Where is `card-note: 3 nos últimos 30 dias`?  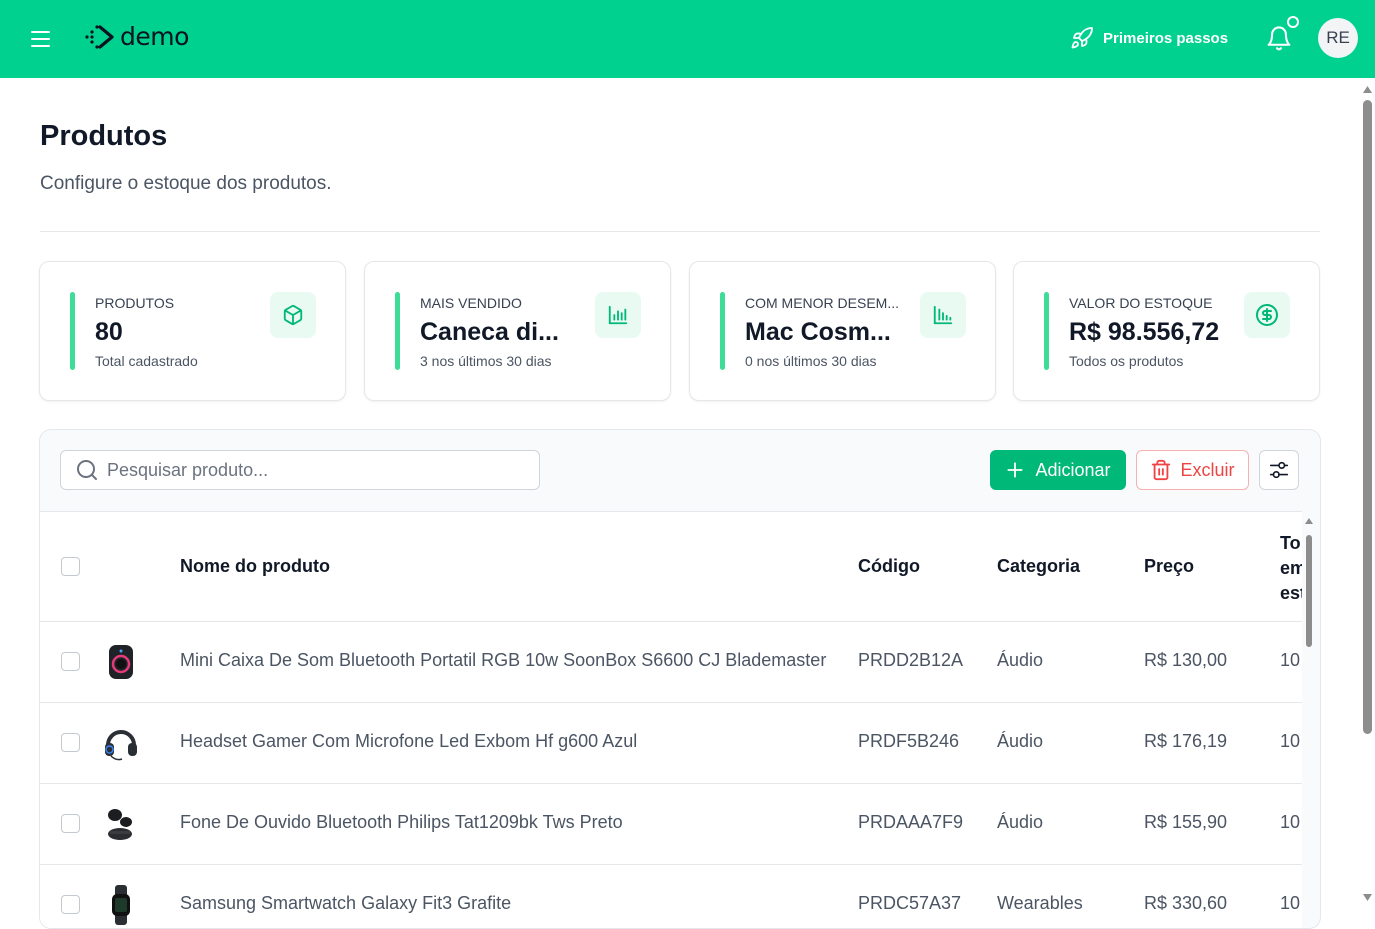
card-note: 3 nos últimos 30 dias is located at coordinates (486, 361).